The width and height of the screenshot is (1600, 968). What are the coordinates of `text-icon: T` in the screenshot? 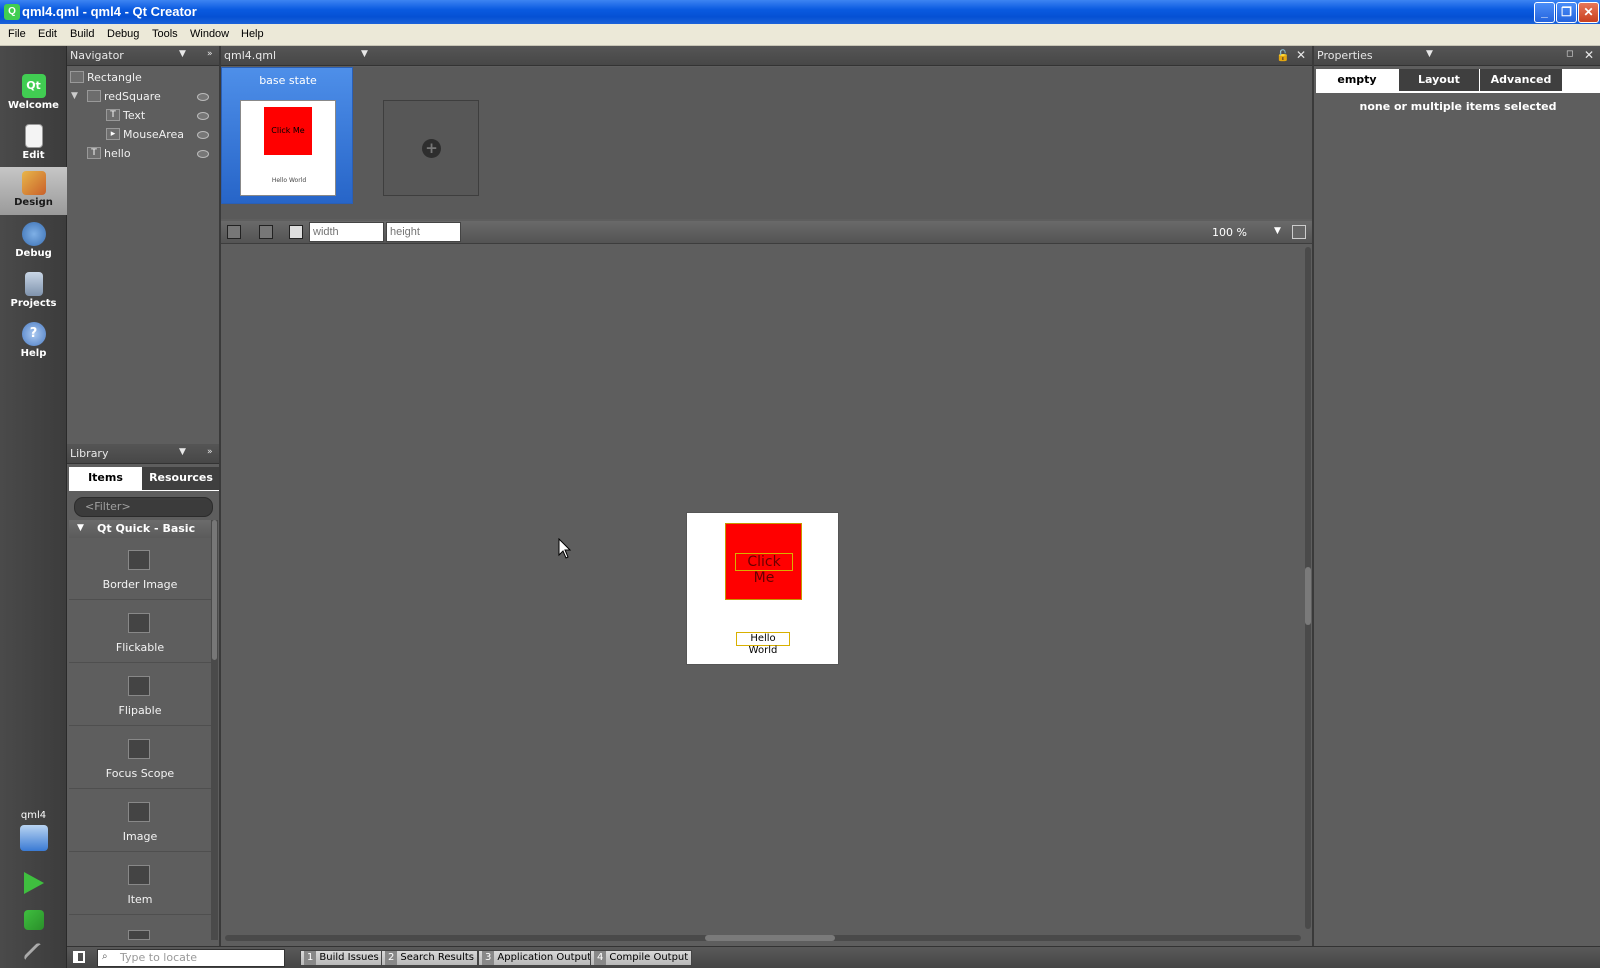 It's located at (113, 115).